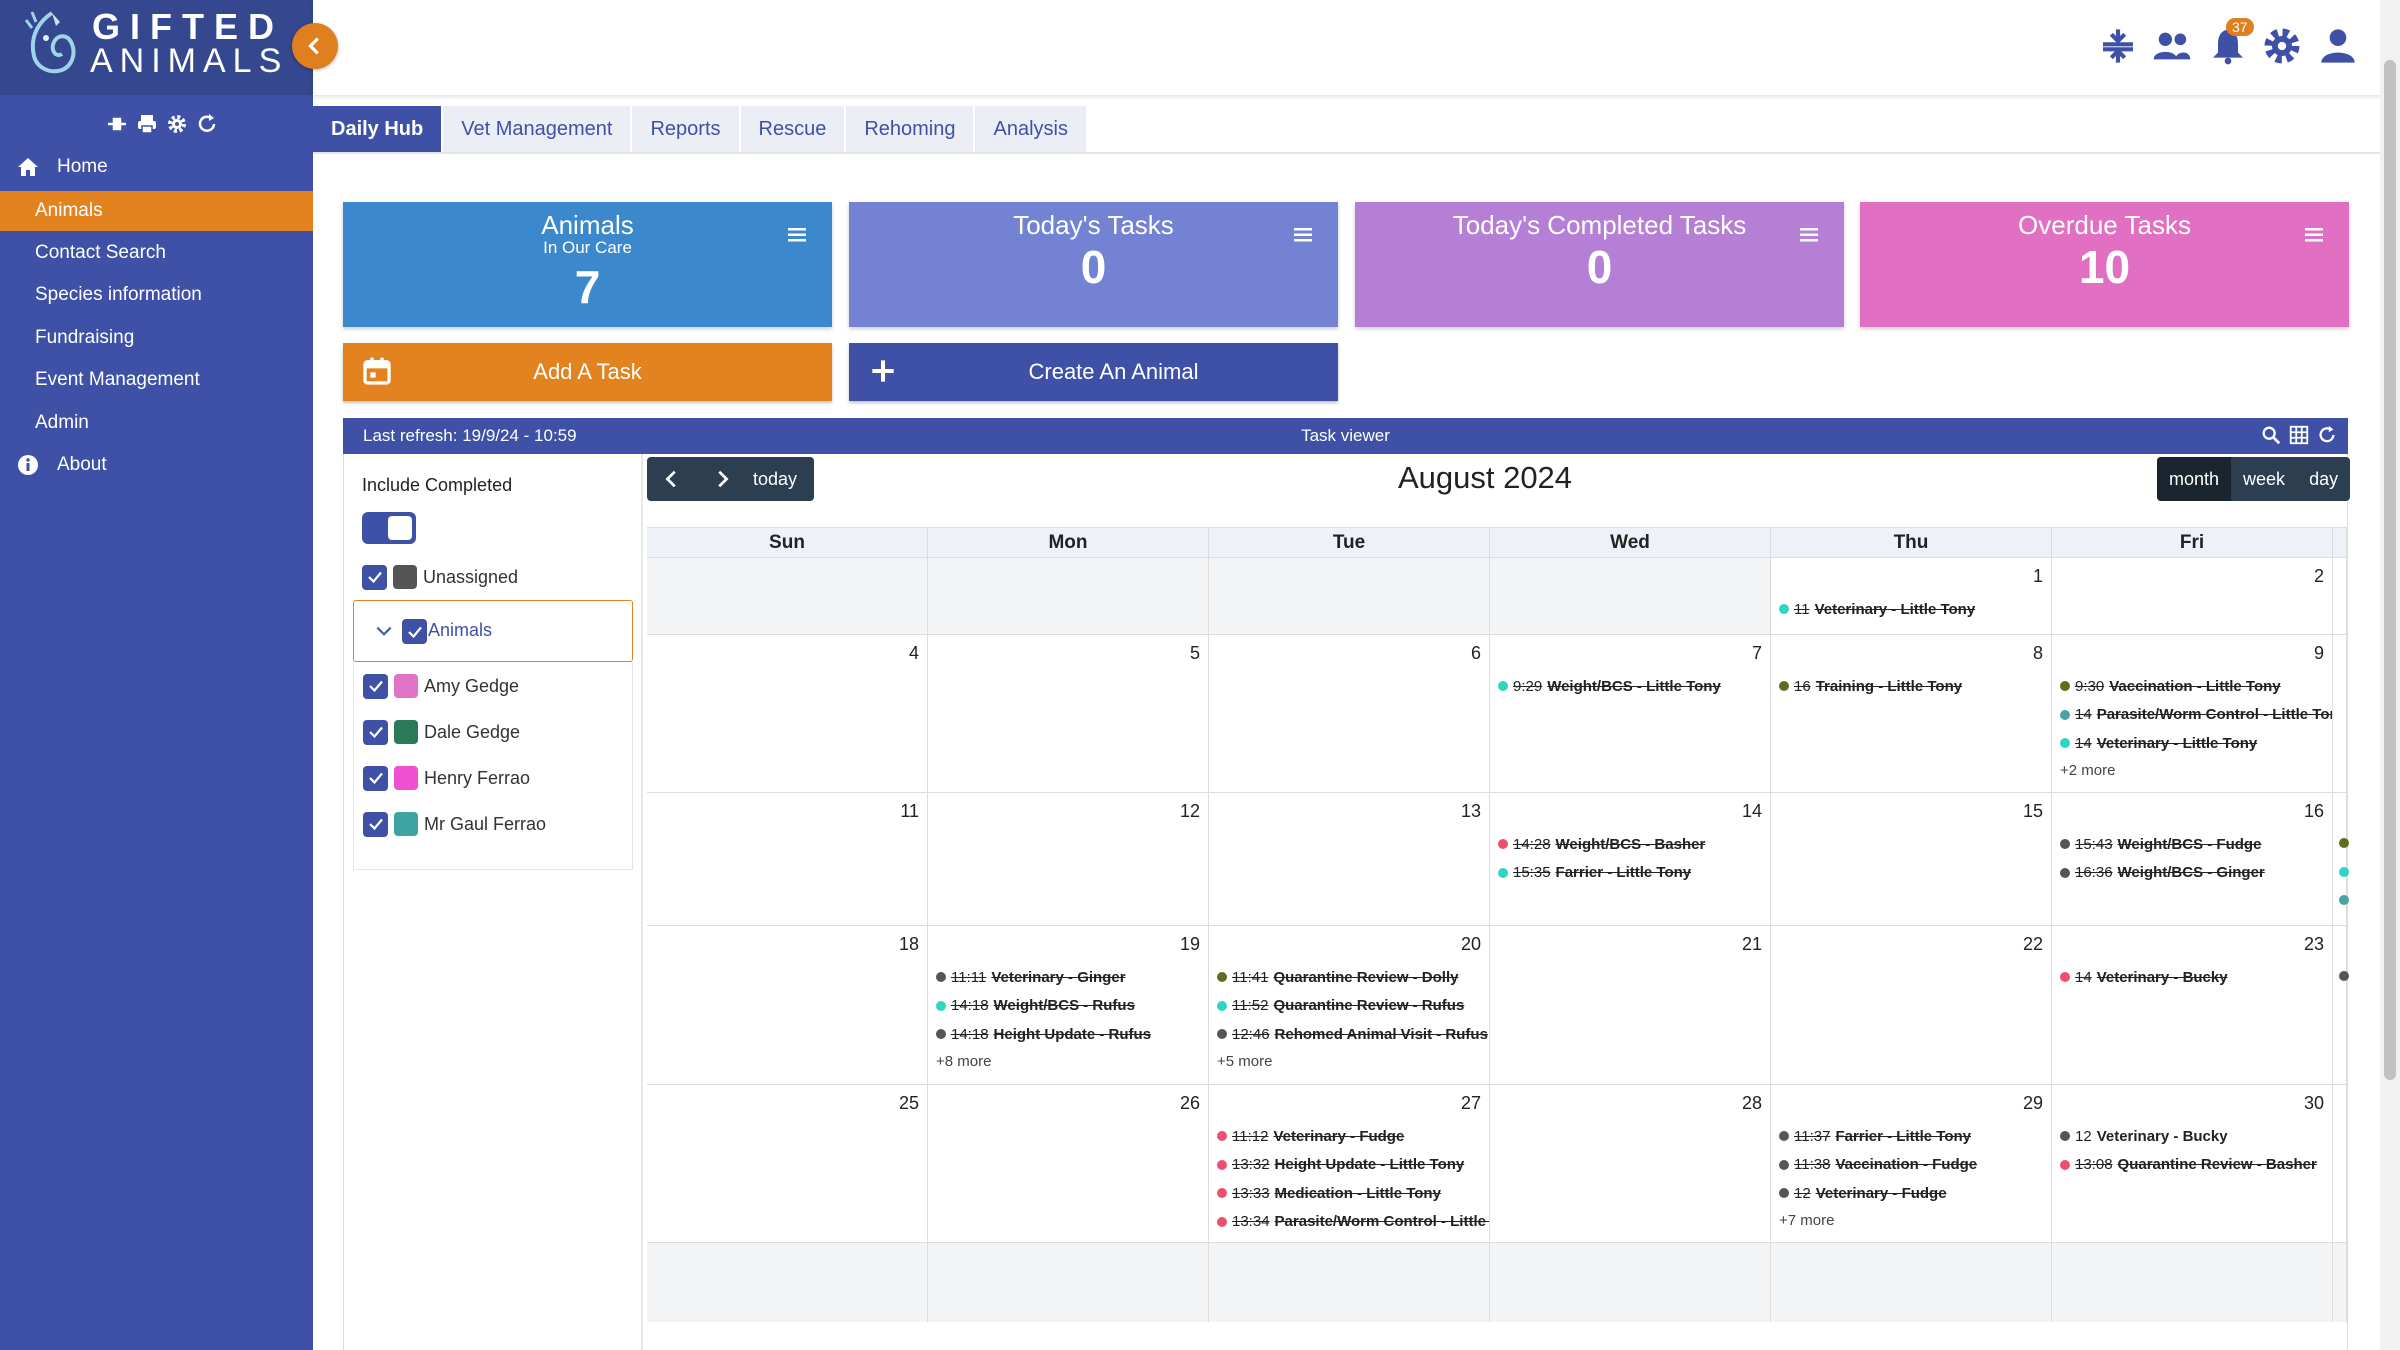 This screenshot has width=2400, height=1350. Describe the element at coordinates (2196, 844) in the screenshot. I see `calendar-event: 15:43 Weight/BCS - Fudge` at that location.